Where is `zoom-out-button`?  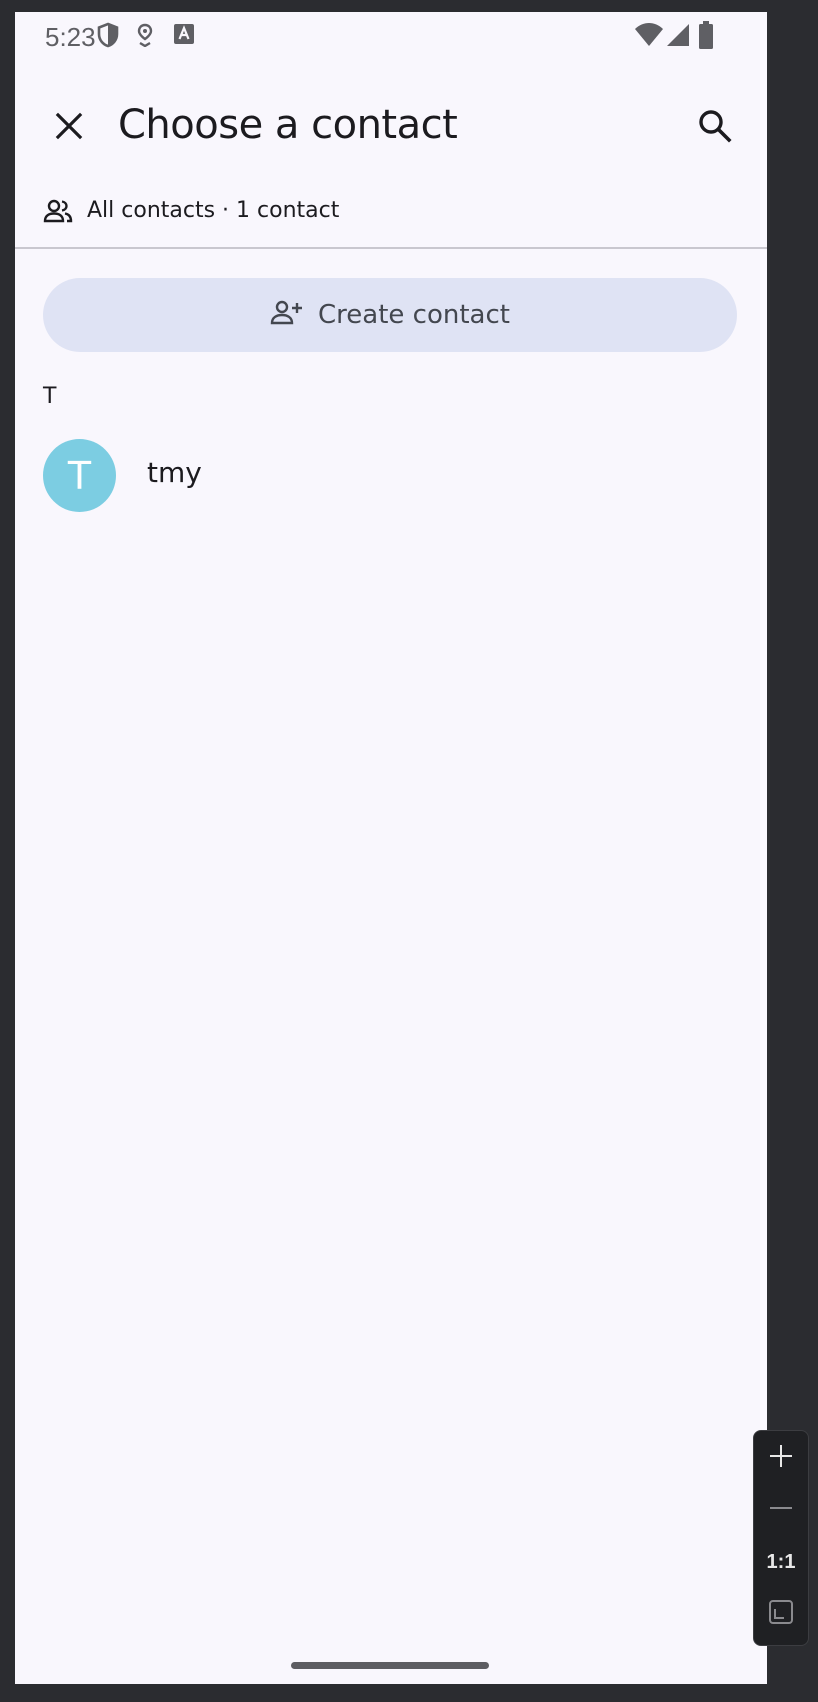
zoom-out-button is located at coordinates (781, 1510).